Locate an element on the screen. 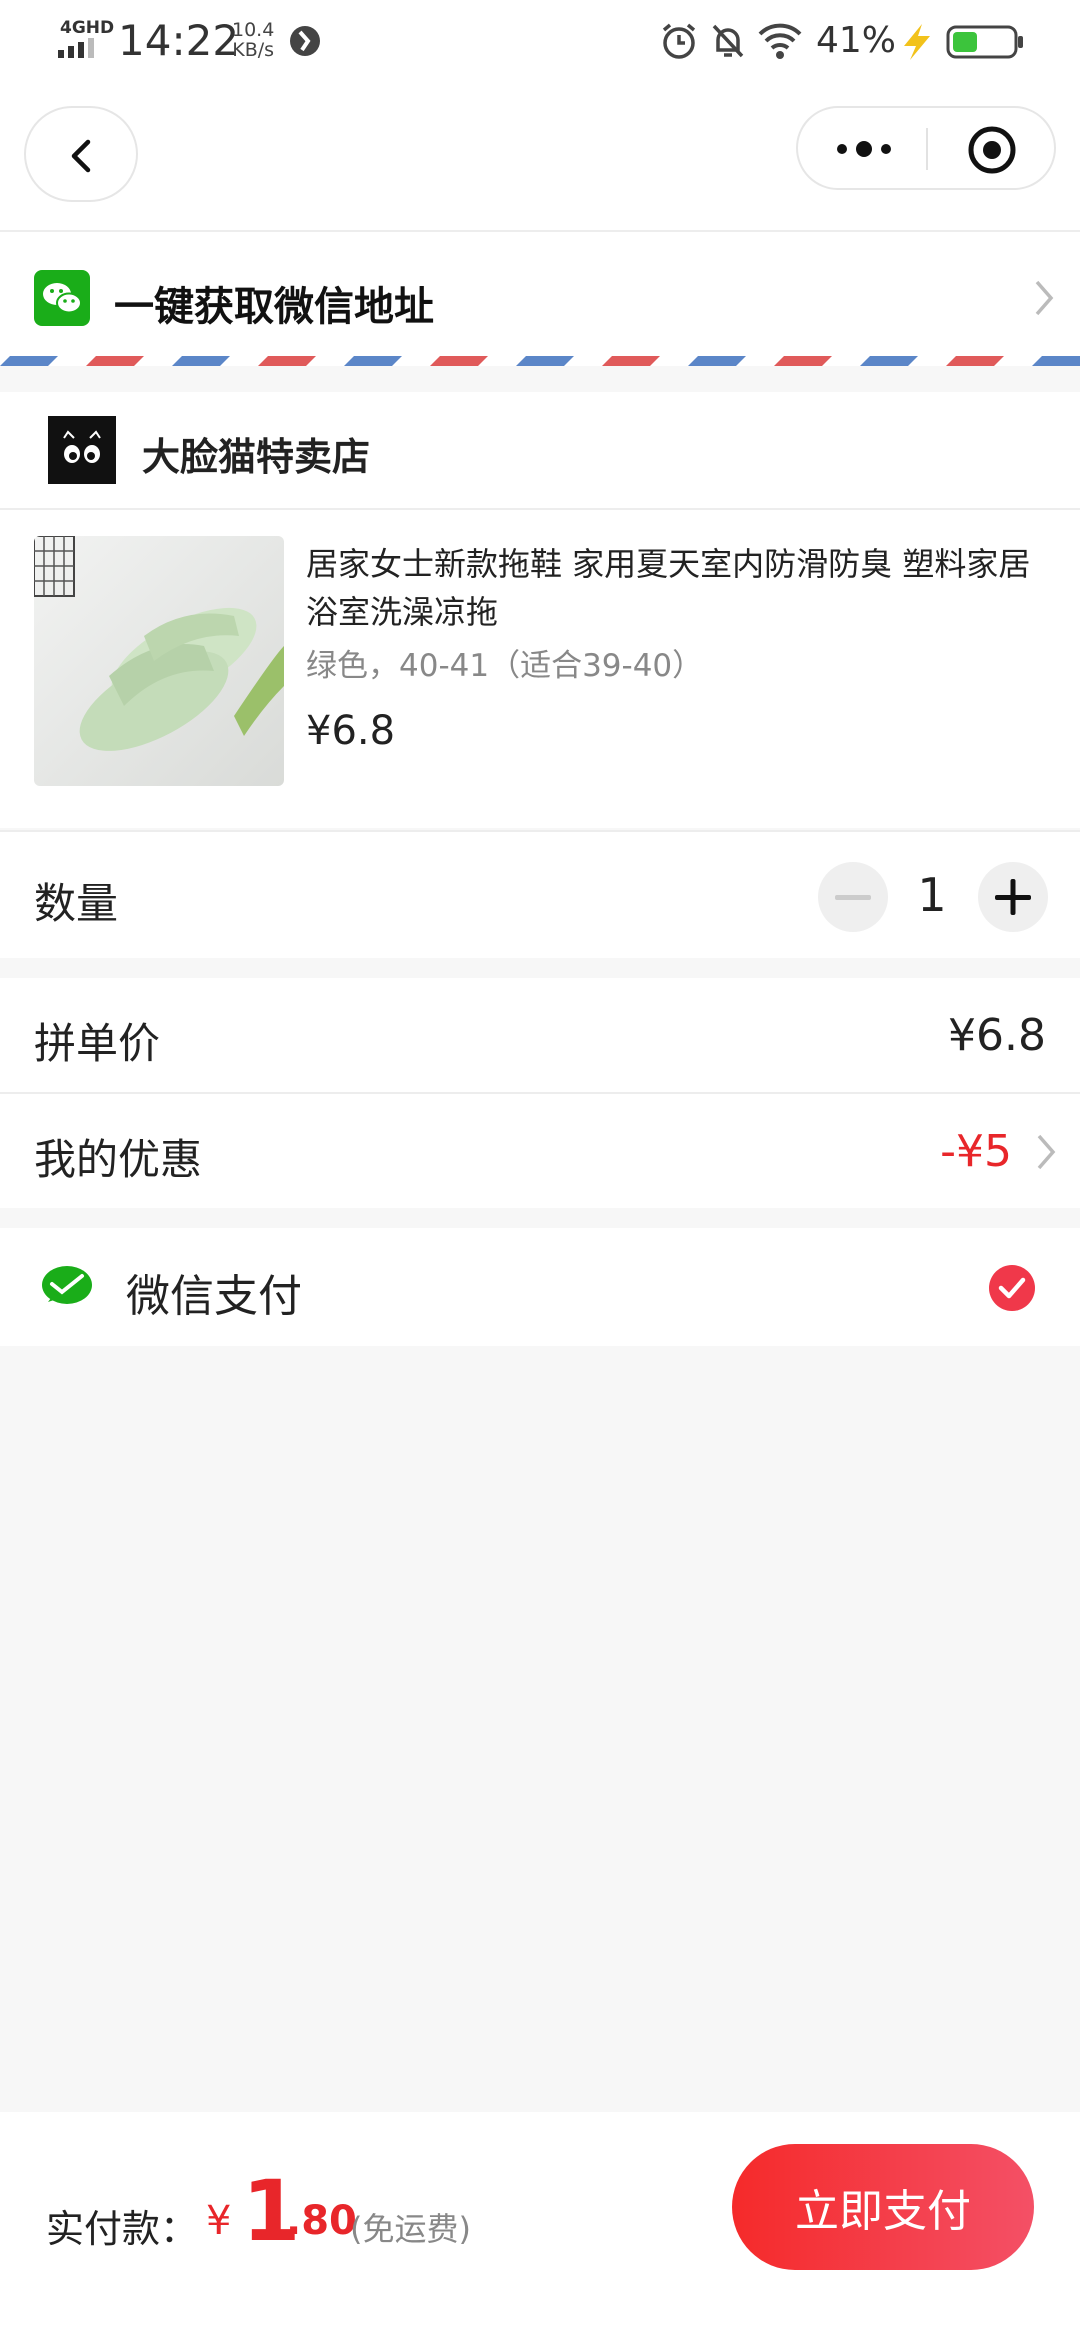 The height and width of the screenshot is (2340, 1080). payment-method-label: 微信支付 is located at coordinates (214, 1296).